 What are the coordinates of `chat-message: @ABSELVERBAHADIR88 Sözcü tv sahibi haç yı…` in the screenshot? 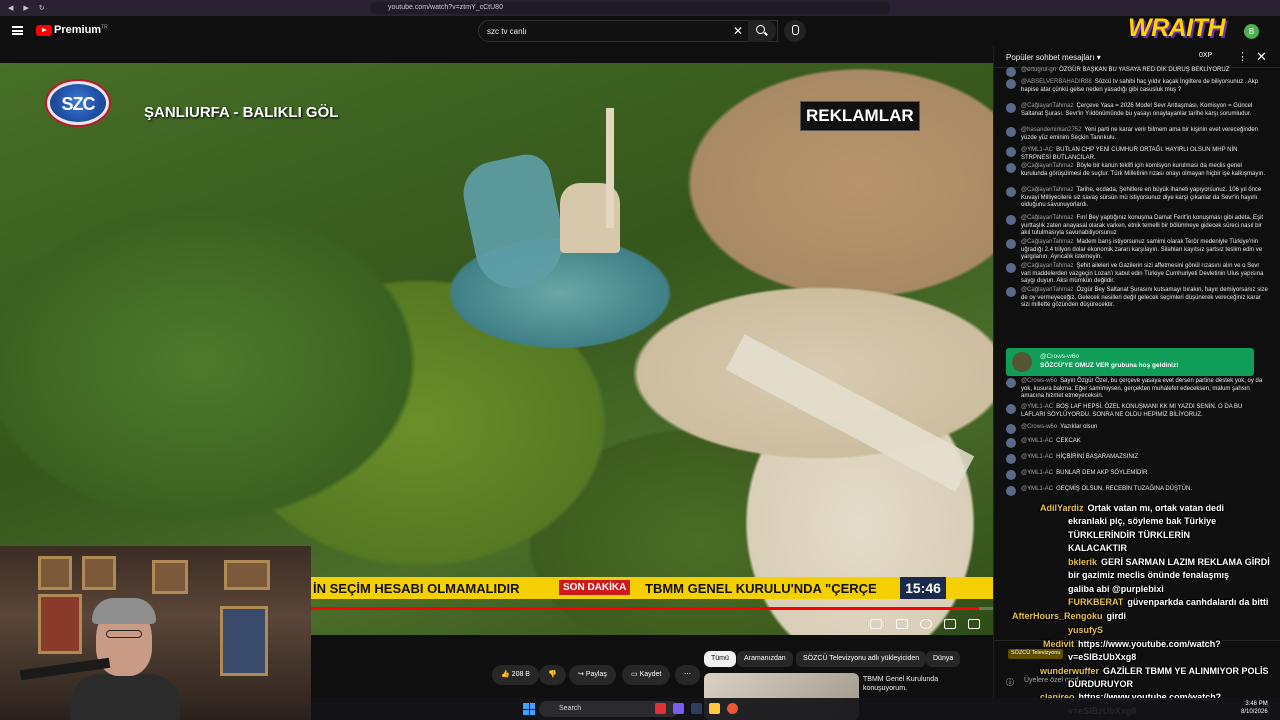 It's located at (1137, 86).